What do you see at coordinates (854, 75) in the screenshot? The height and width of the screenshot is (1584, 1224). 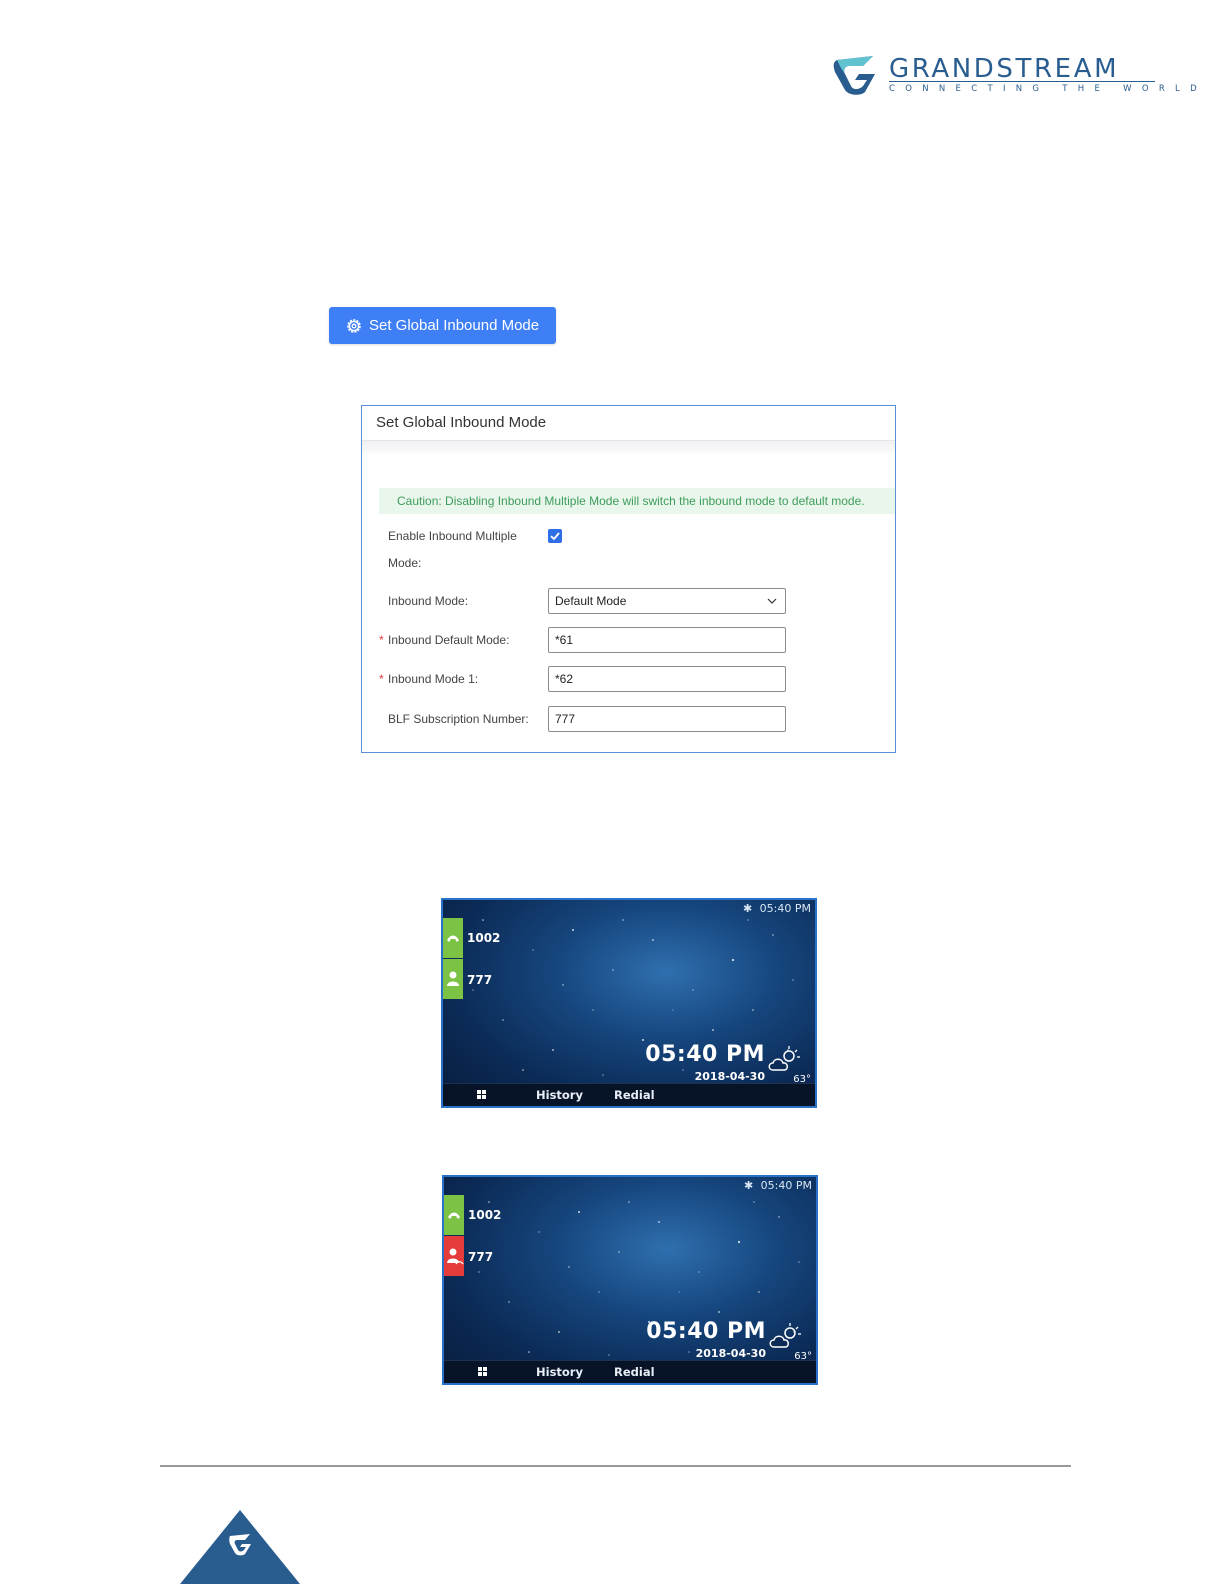 I see `grandstream-logo-icon` at bounding box center [854, 75].